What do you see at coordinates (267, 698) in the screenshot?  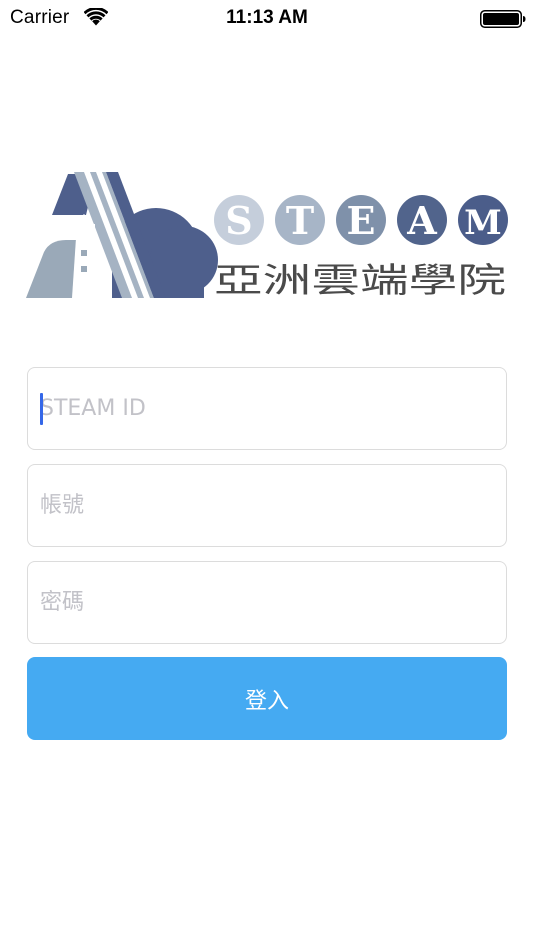 I see `login-button: 登入` at bounding box center [267, 698].